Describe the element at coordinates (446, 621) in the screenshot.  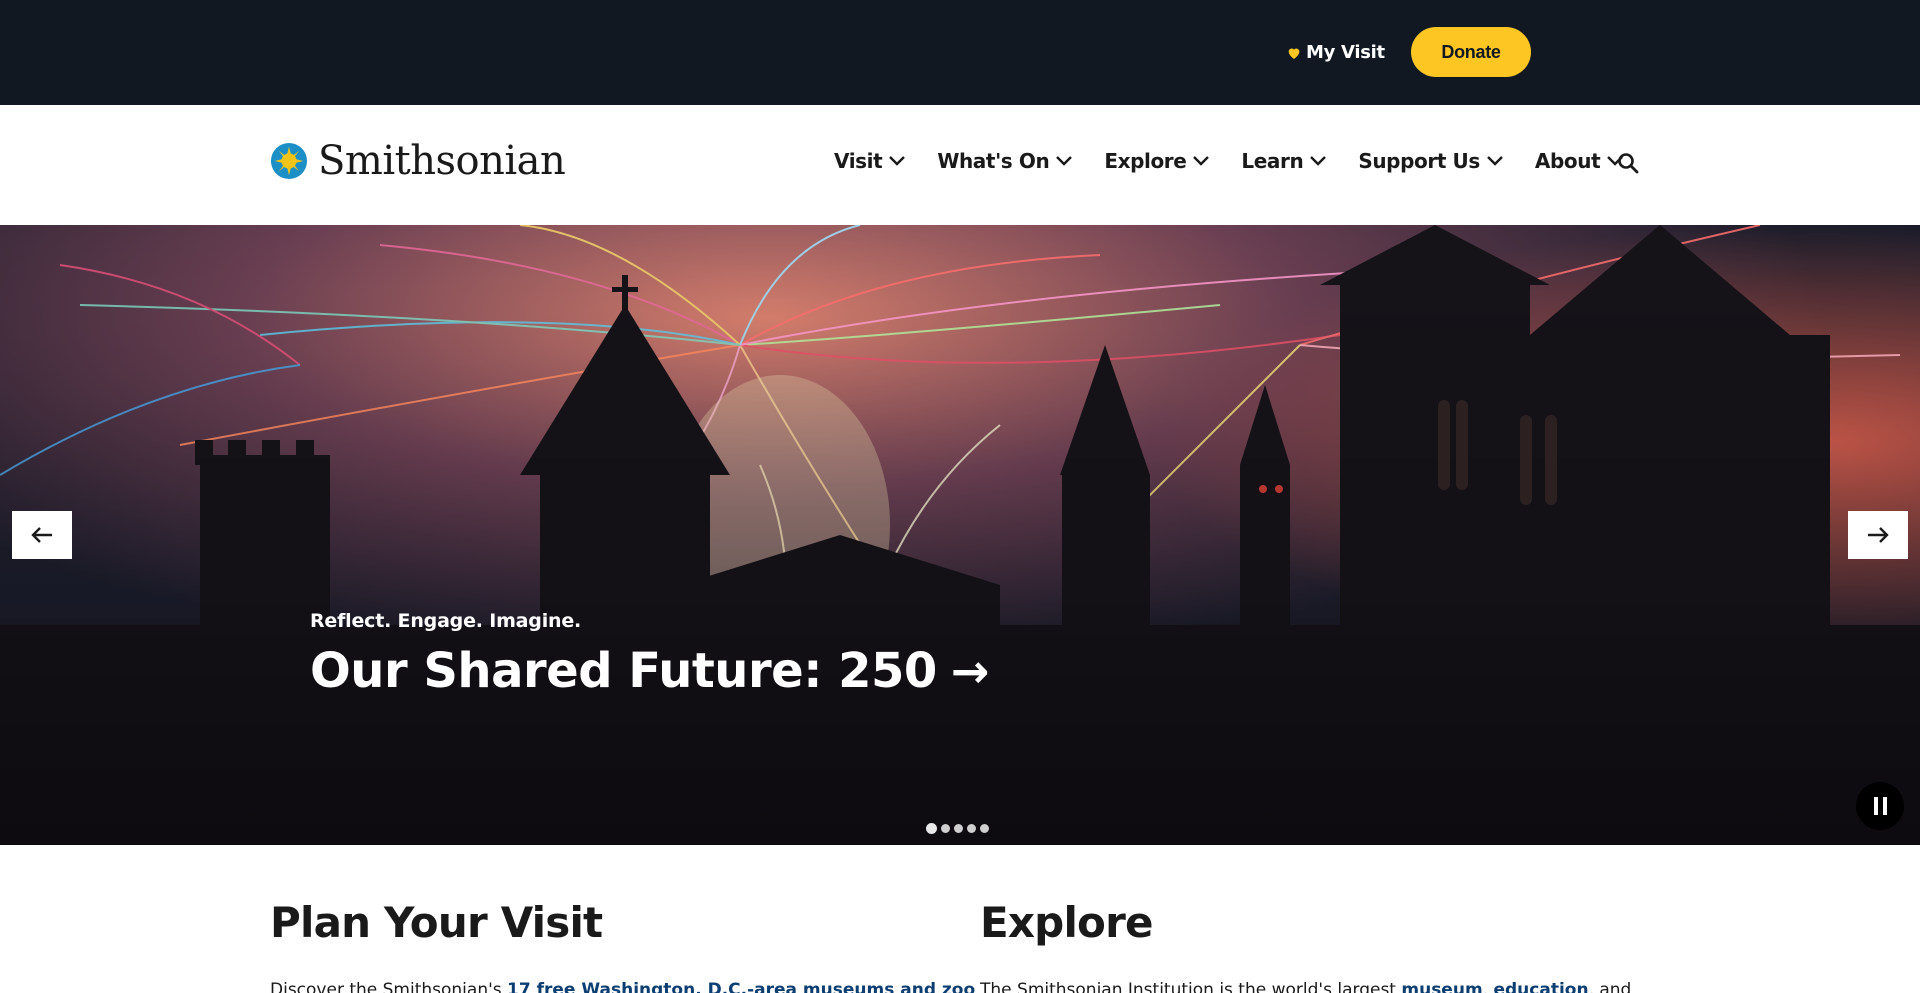
I see `hero-tagline: Reflect. Engage. Imagine.` at that location.